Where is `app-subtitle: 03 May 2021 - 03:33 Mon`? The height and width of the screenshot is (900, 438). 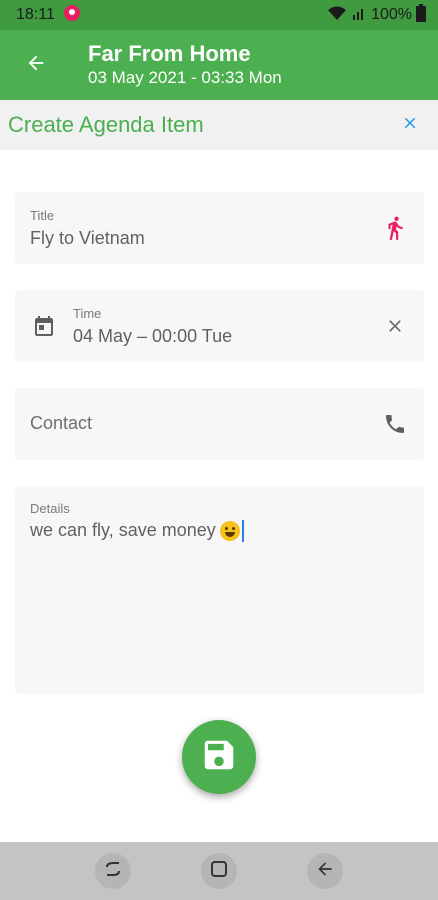 app-subtitle: 03 May 2021 - 03:33 Mon is located at coordinates (185, 77).